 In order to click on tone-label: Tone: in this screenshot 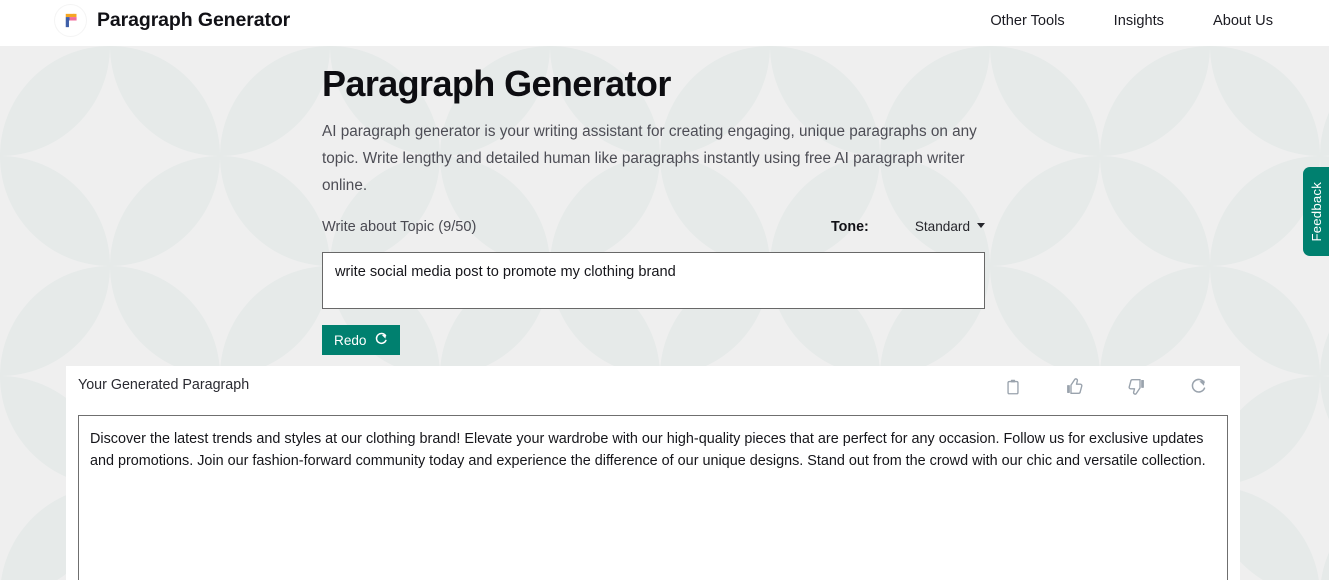, I will do `click(849, 227)`.